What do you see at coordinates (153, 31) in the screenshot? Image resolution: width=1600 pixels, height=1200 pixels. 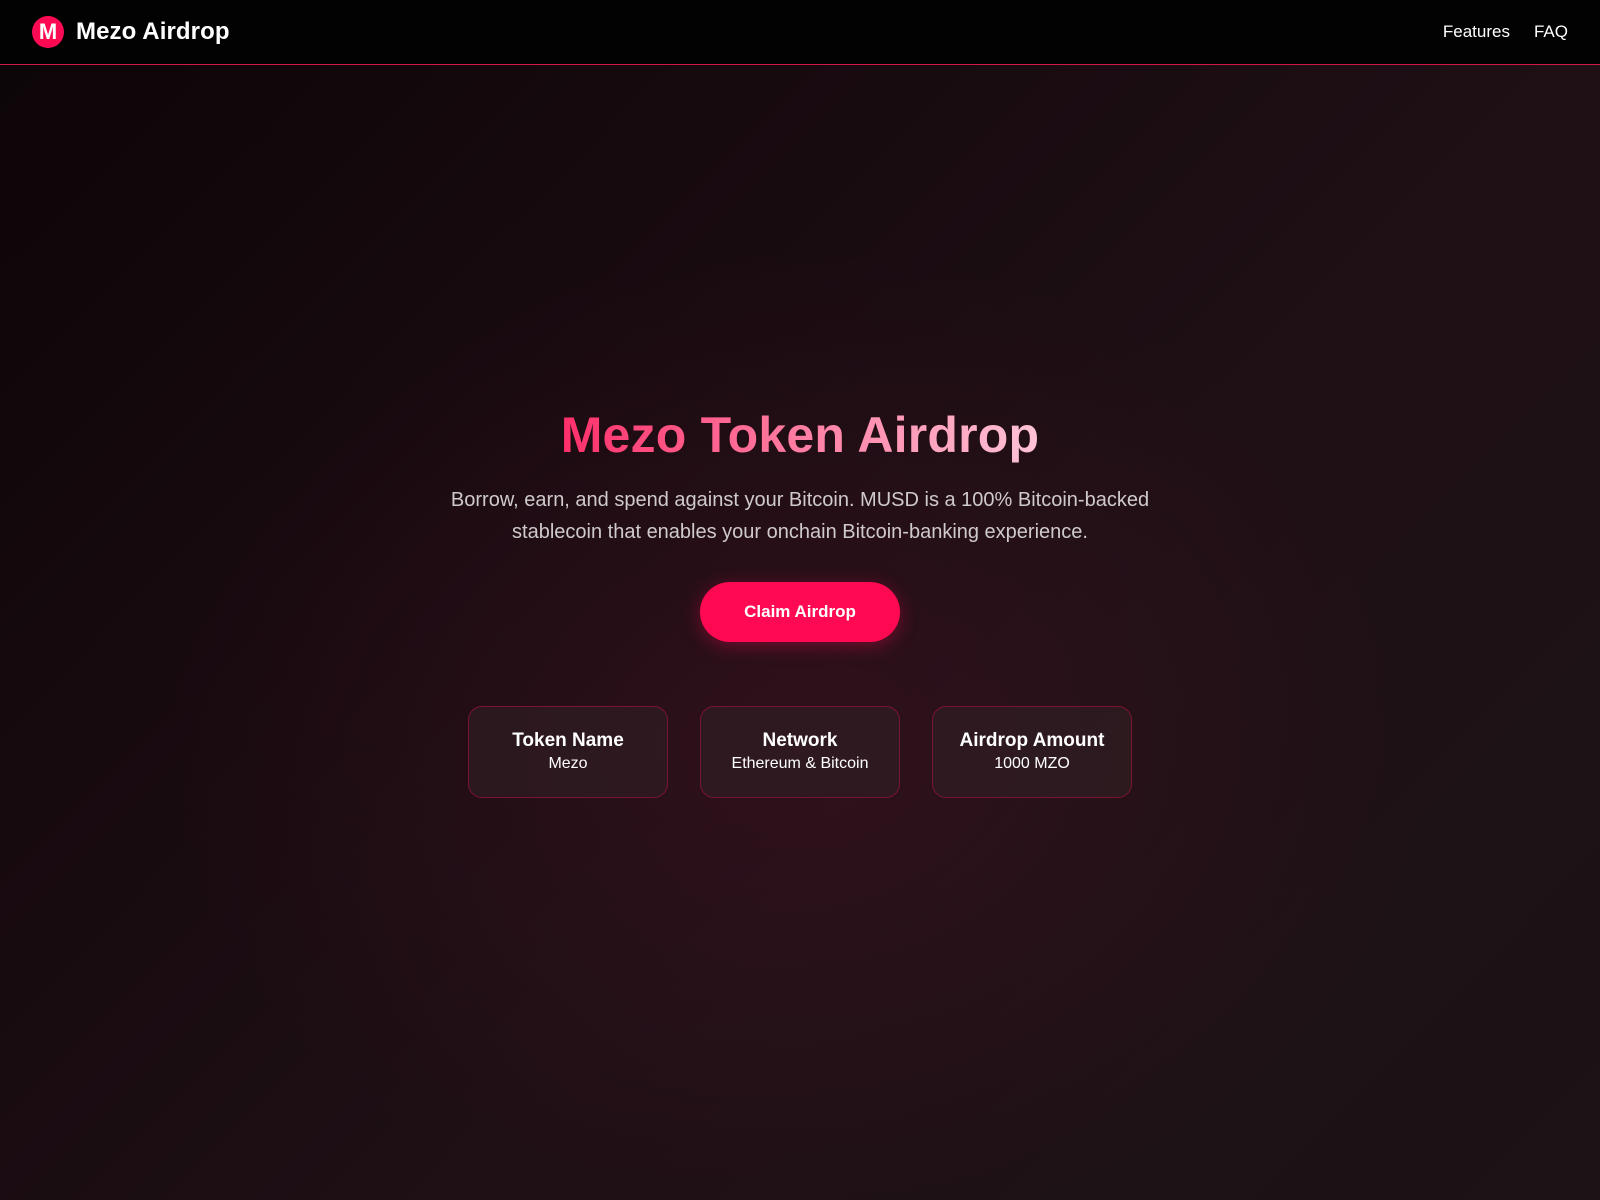 I see `brand-name: Mezo Airdrop` at bounding box center [153, 31].